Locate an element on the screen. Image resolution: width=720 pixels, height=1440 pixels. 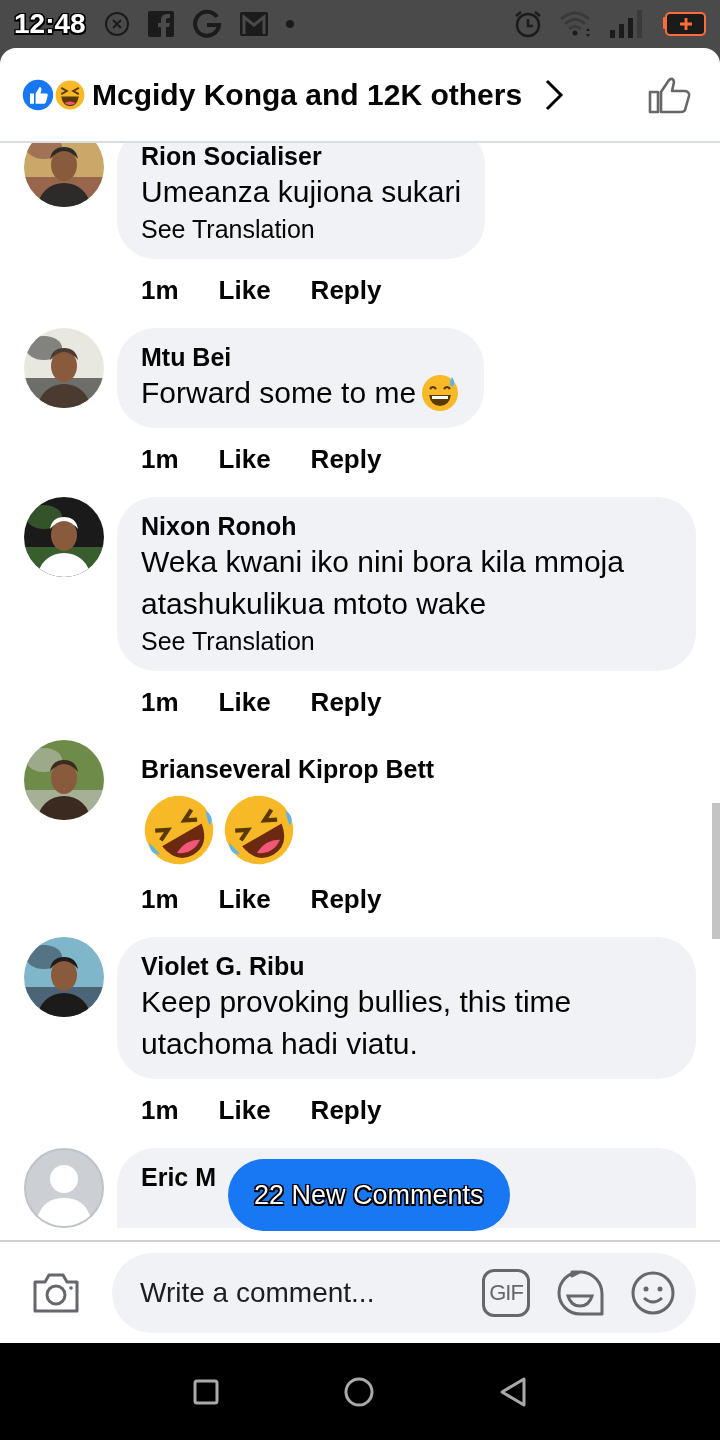
chevron-right-icon is located at coordinates (554, 94).